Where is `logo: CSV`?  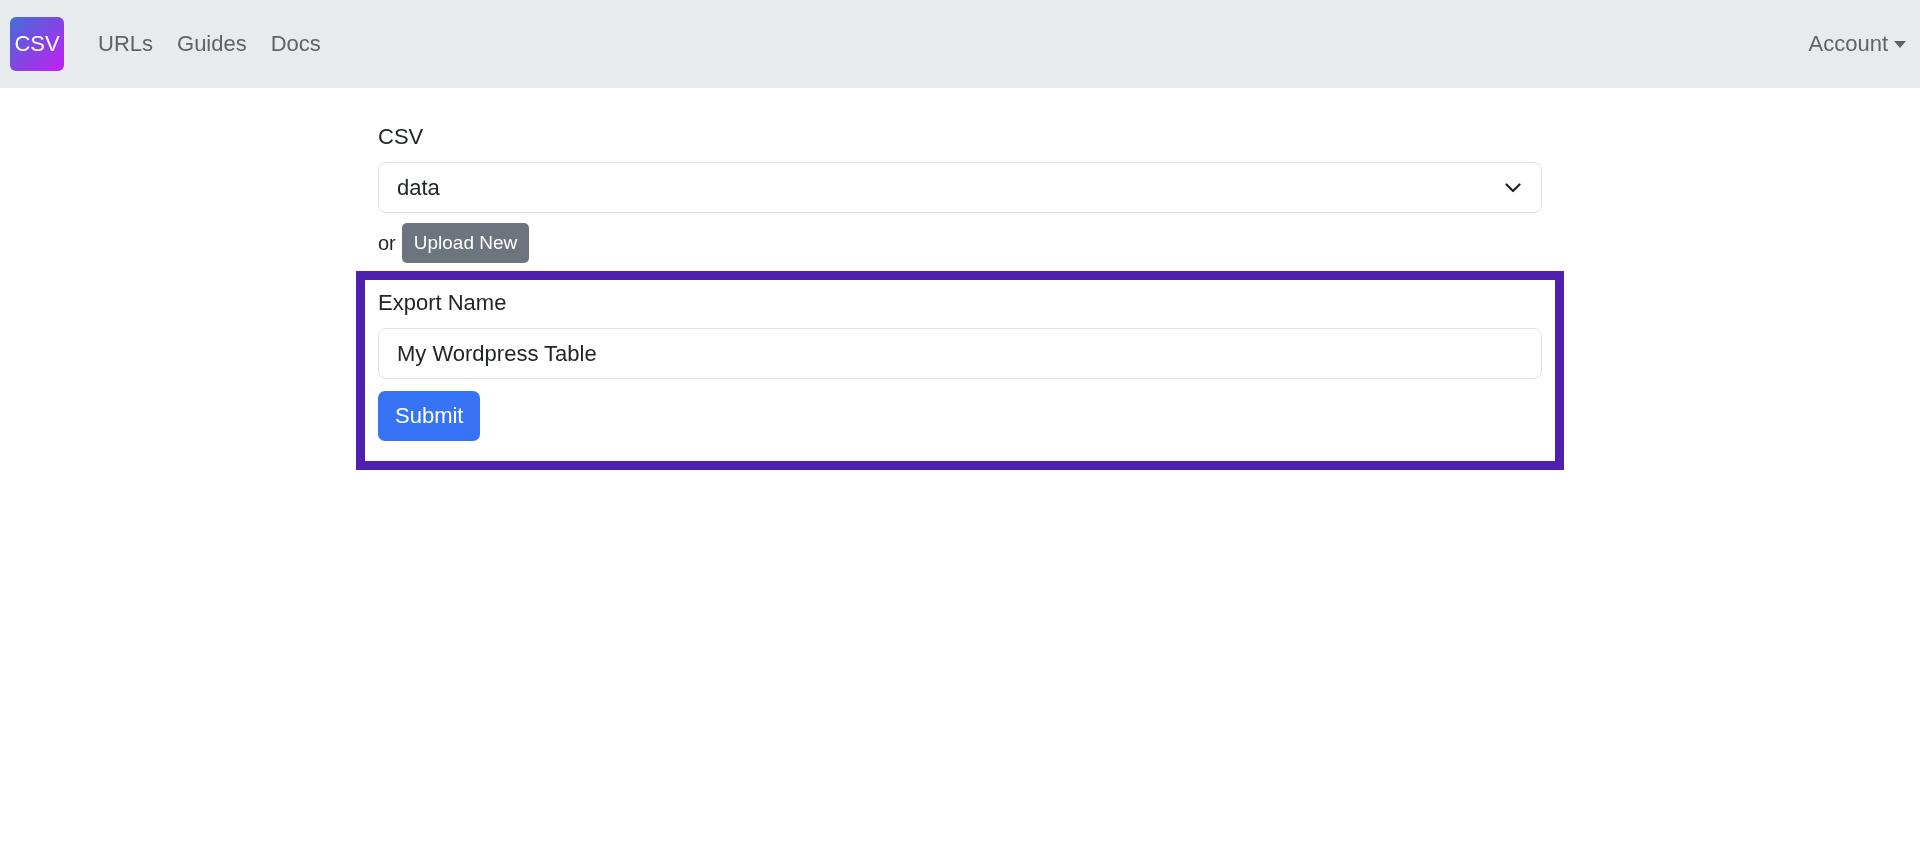
logo: CSV is located at coordinates (37, 44).